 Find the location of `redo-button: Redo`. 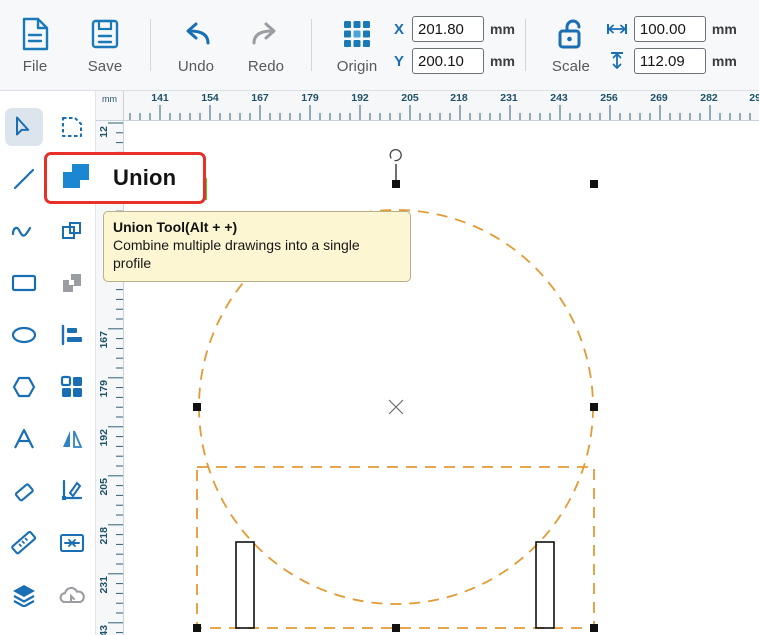

redo-button: Redo is located at coordinates (266, 45).